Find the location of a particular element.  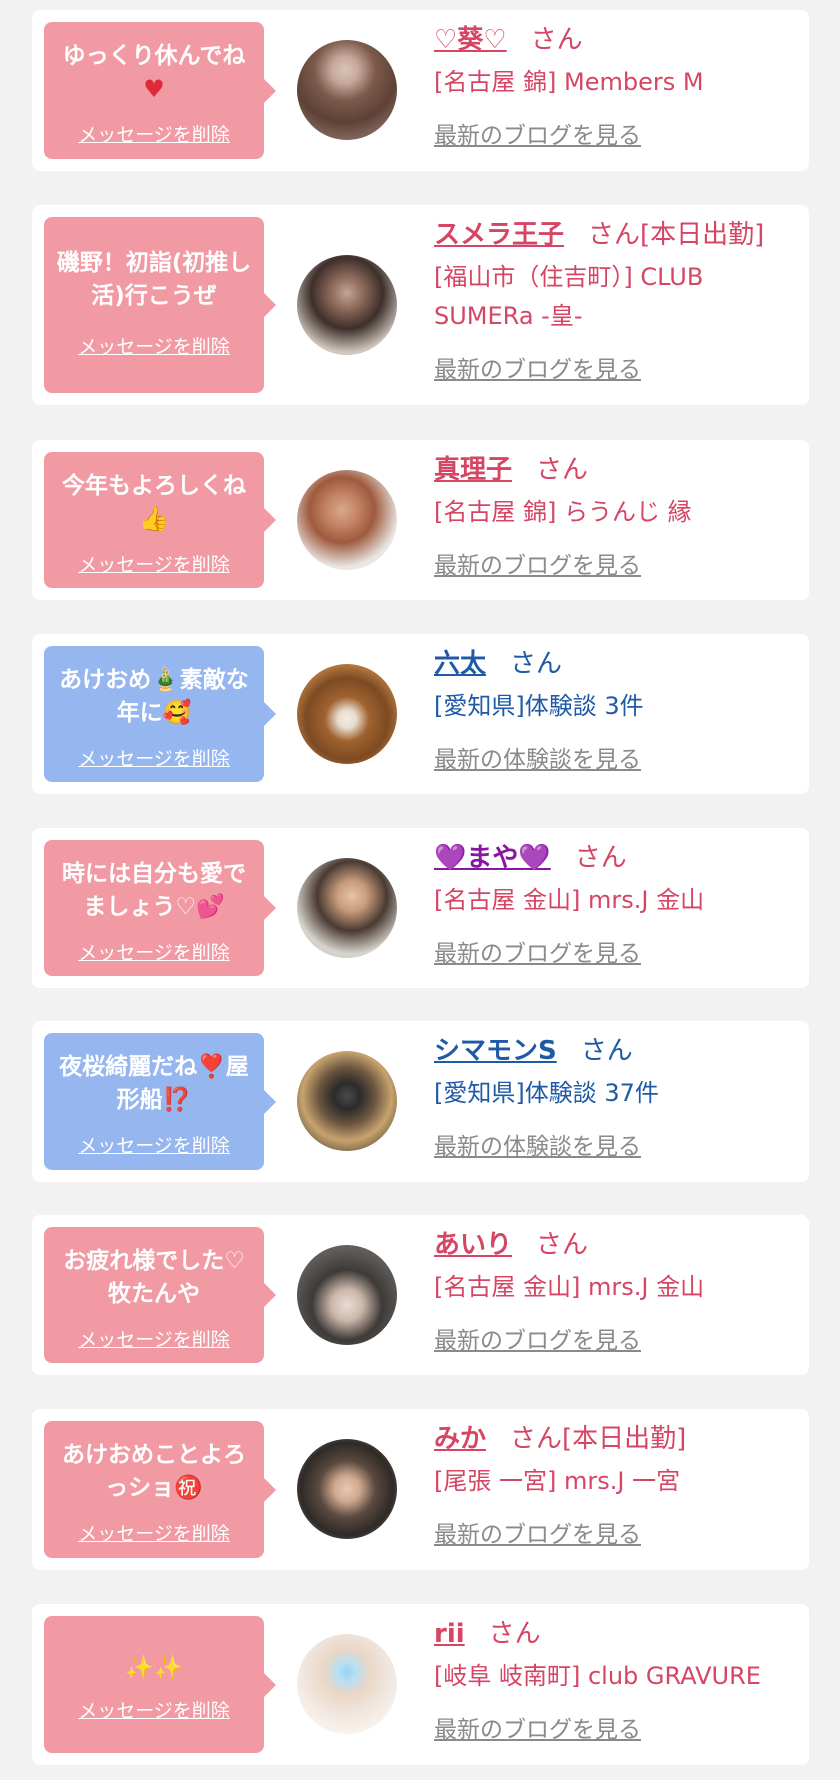

message-text: あけおめ🎍素敵な年に🥰 is located at coordinates (154, 696).